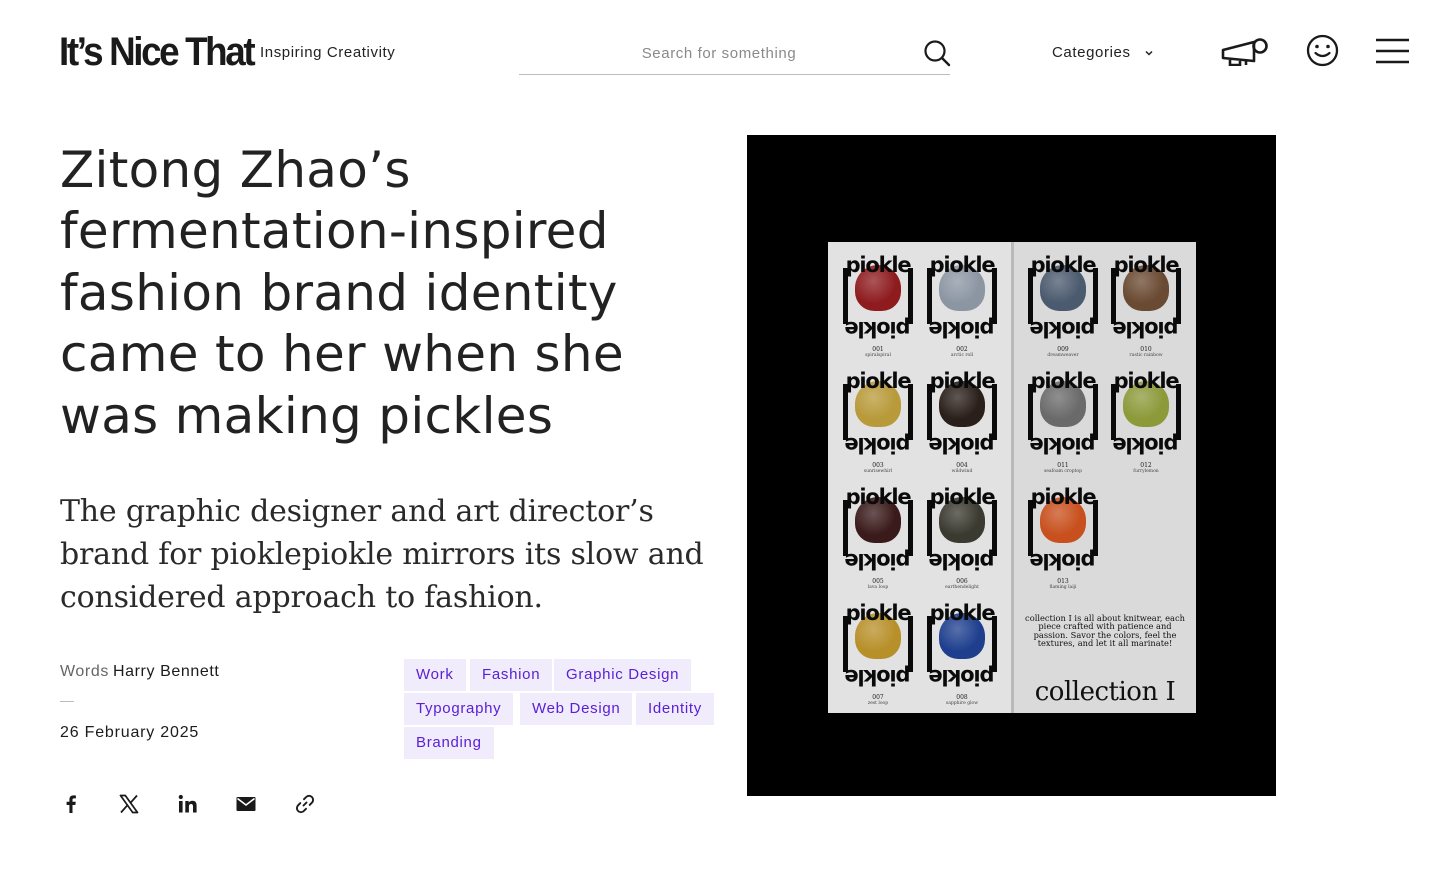 This screenshot has height=870, width=1456. I want to click on site-logo: It’s Nice That, so click(157, 52).